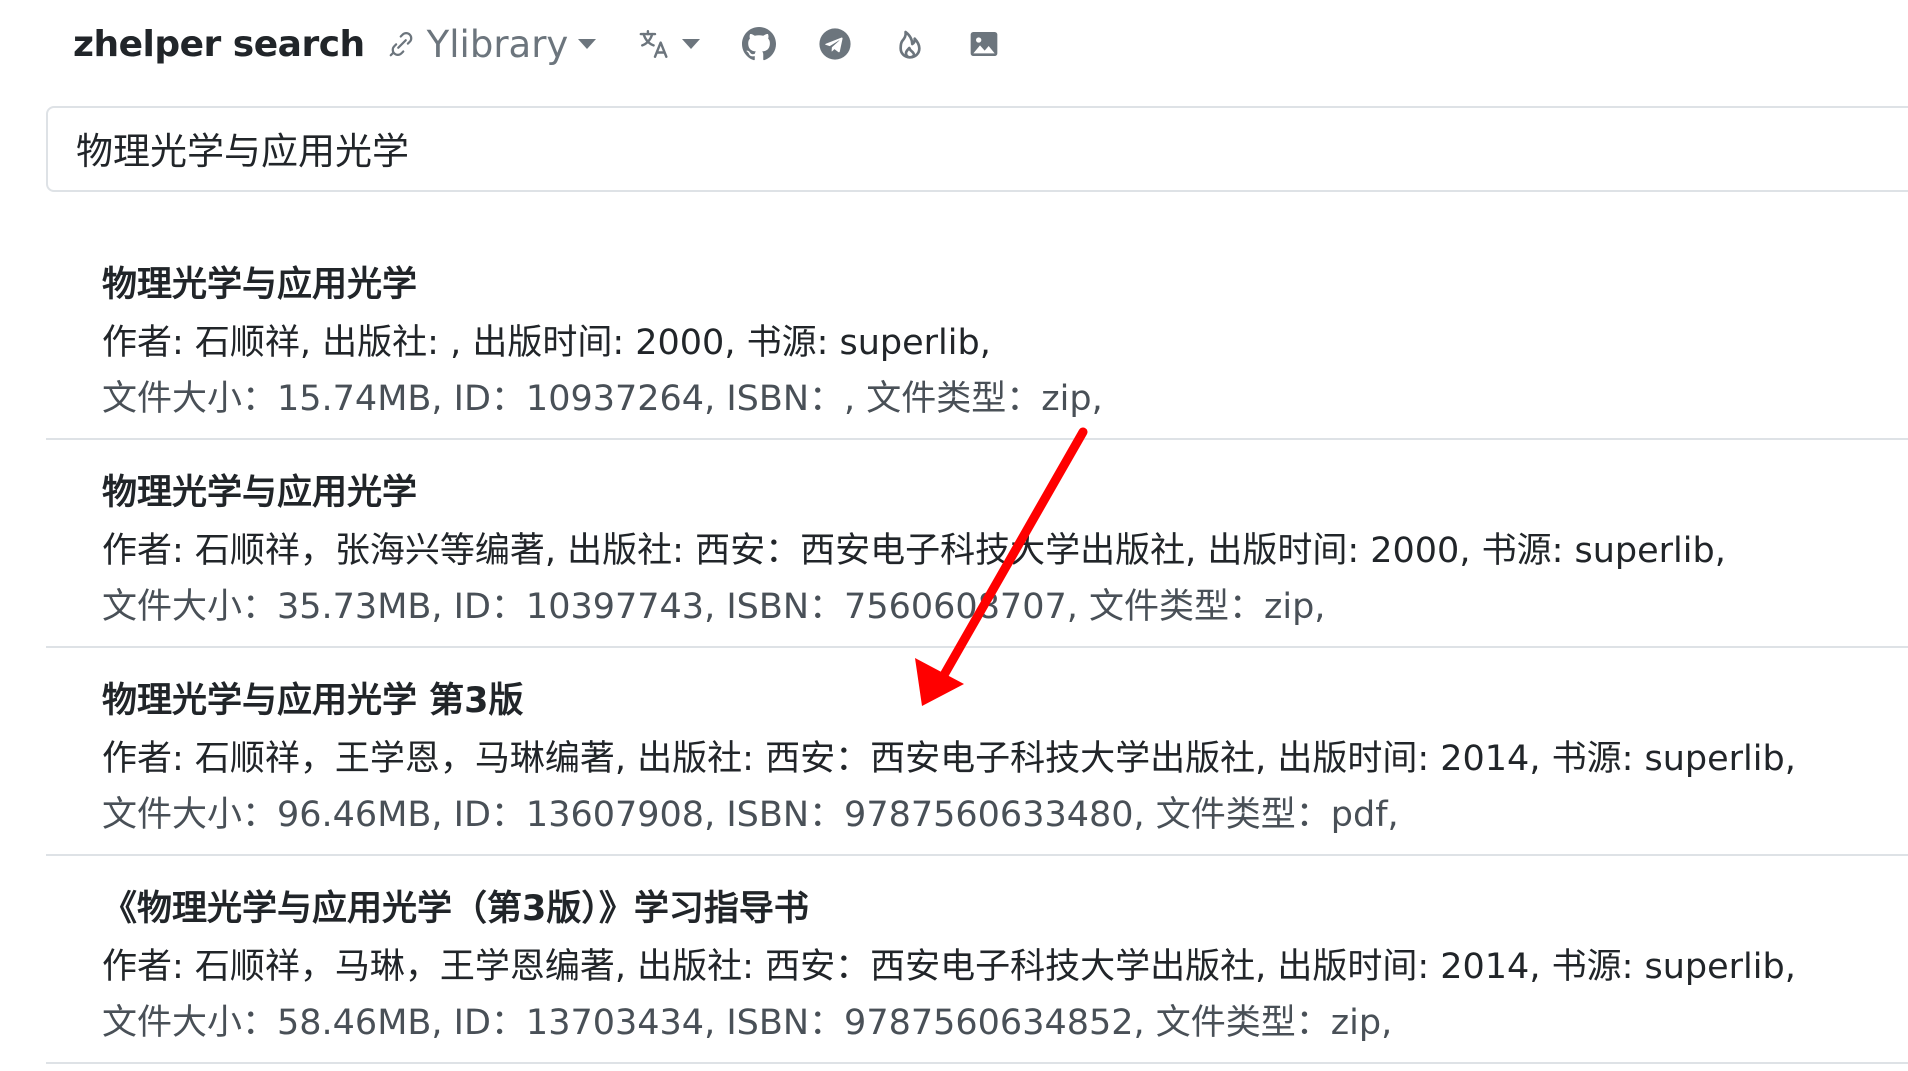  I want to click on library-selector: Ylibrary, so click(492, 44).